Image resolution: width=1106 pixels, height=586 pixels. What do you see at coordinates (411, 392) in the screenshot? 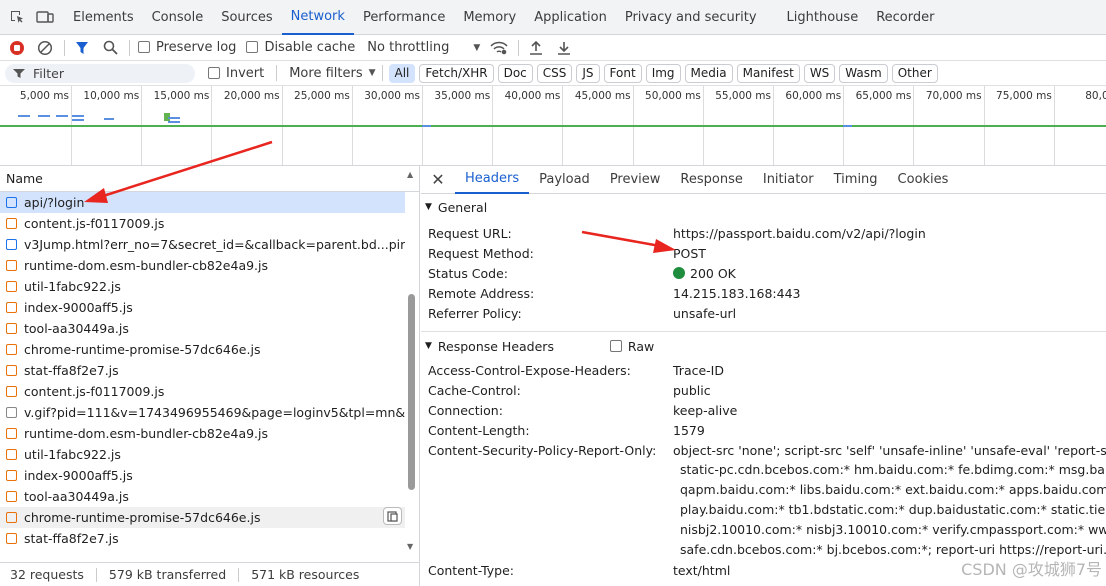
I see `scrollbar-thumb` at bounding box center [411, 392].